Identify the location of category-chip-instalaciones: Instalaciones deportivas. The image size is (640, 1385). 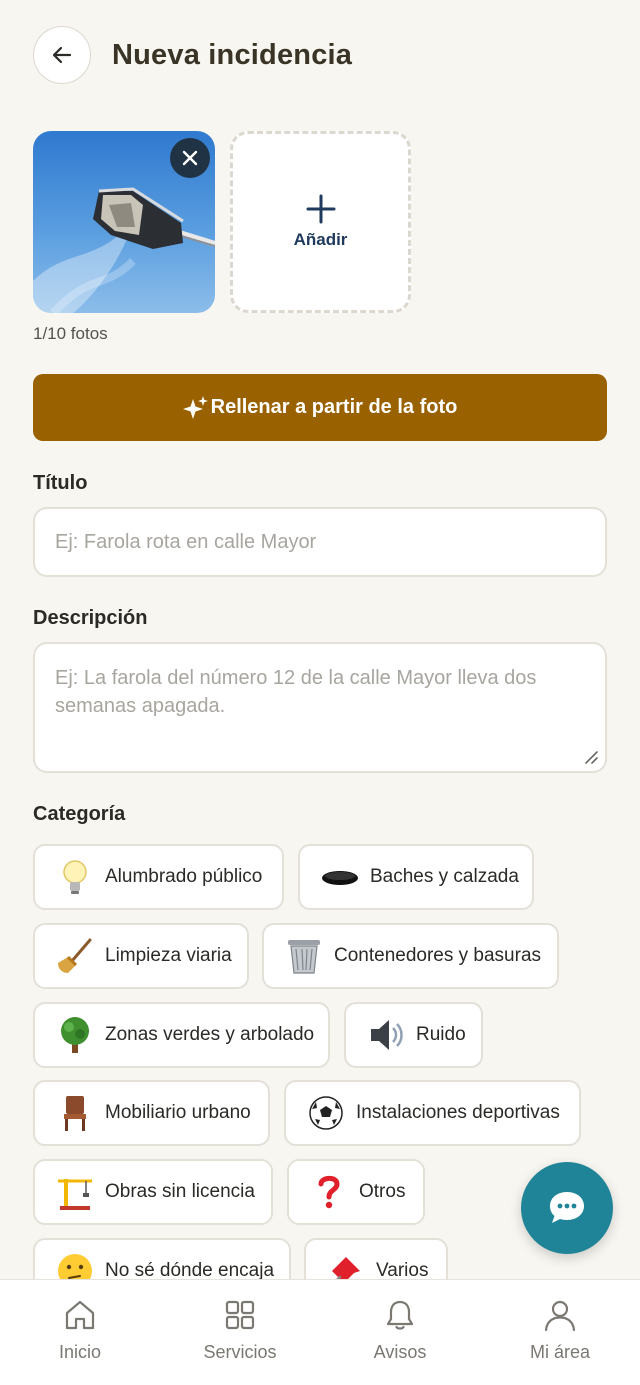
(432, 1113).